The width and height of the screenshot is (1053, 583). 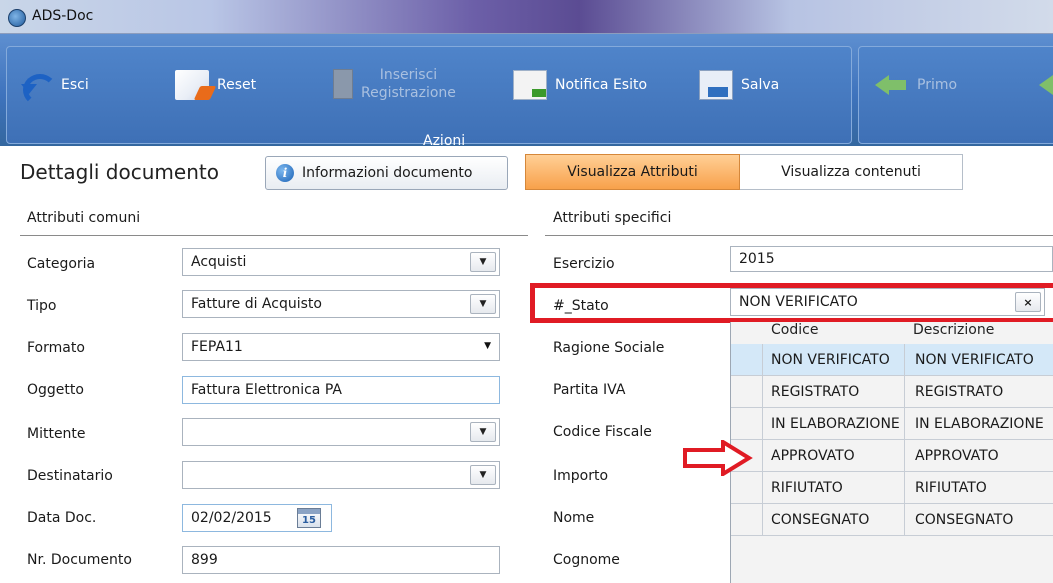 I want to click on exit-button: Esci, so click(x=54, y=85).